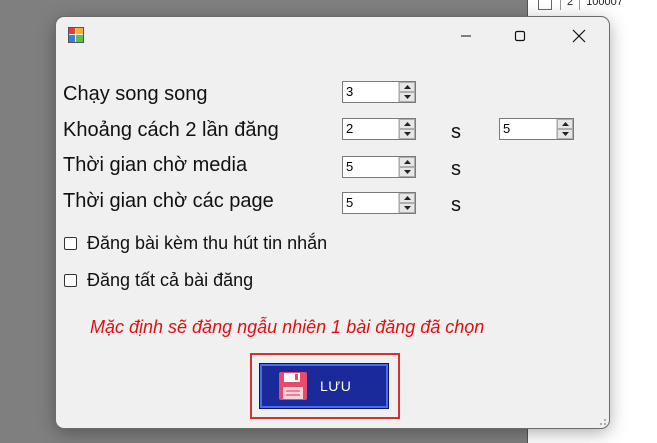 The height and width of the screenshot is (443, 657). What do you see at coordinates (370, 129) in the screenshot?
I see `post-interval-min-value: 2` at bounding box center [370, 129].